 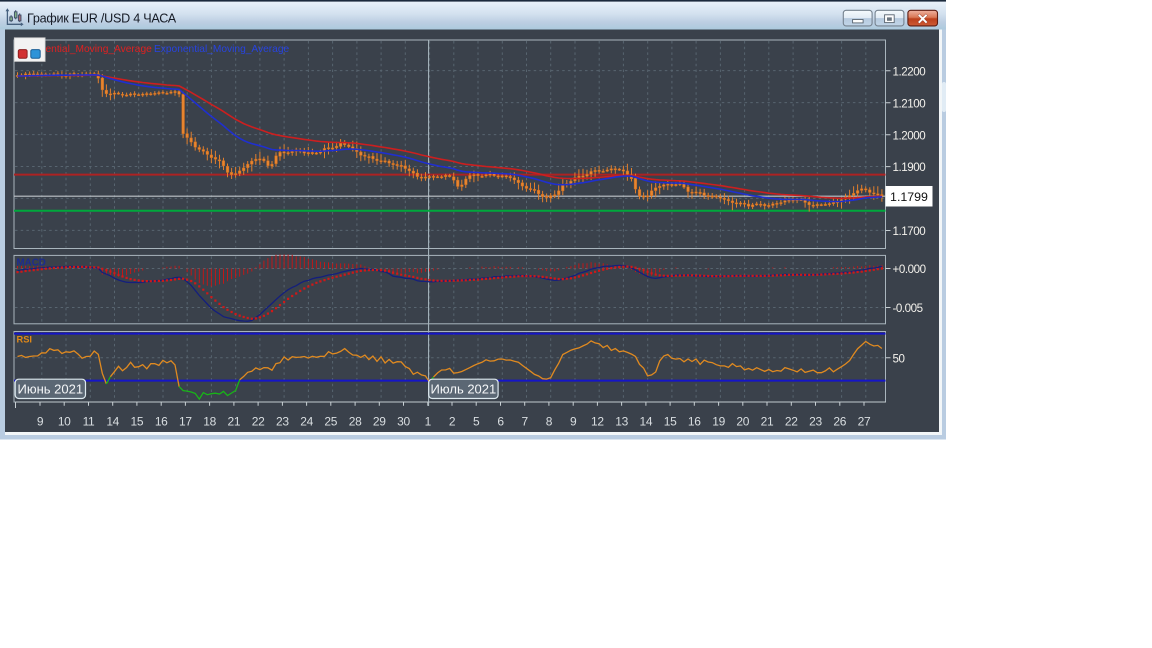 I want to click on svg-text: 24, so click(x=306, y=422).